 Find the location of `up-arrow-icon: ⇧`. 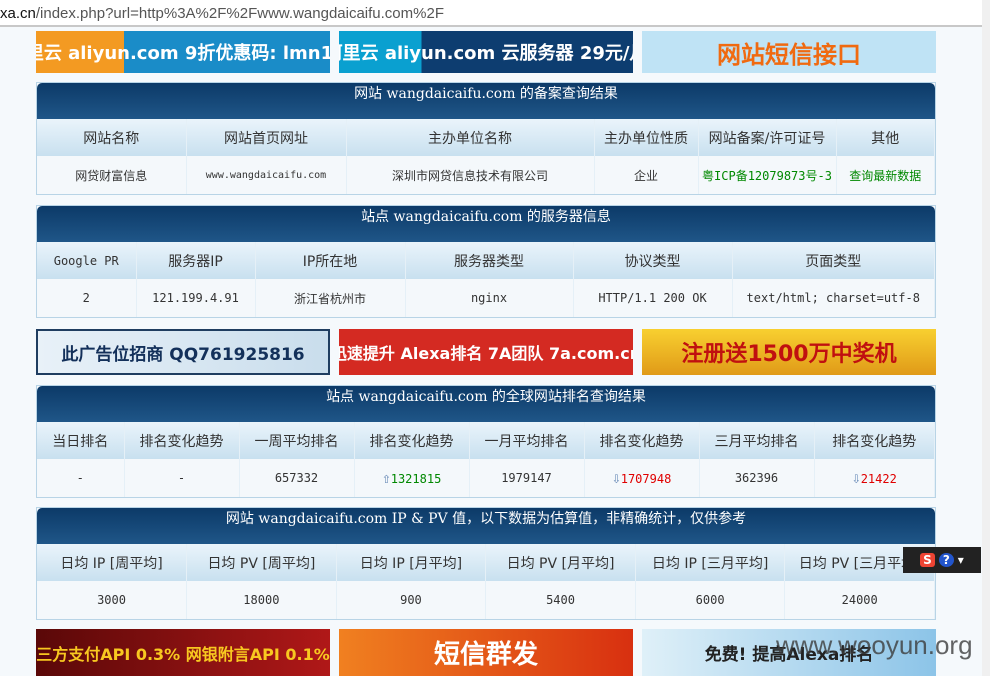

up-arrow-icon: ⇧ is located at coordinates (386, 478).